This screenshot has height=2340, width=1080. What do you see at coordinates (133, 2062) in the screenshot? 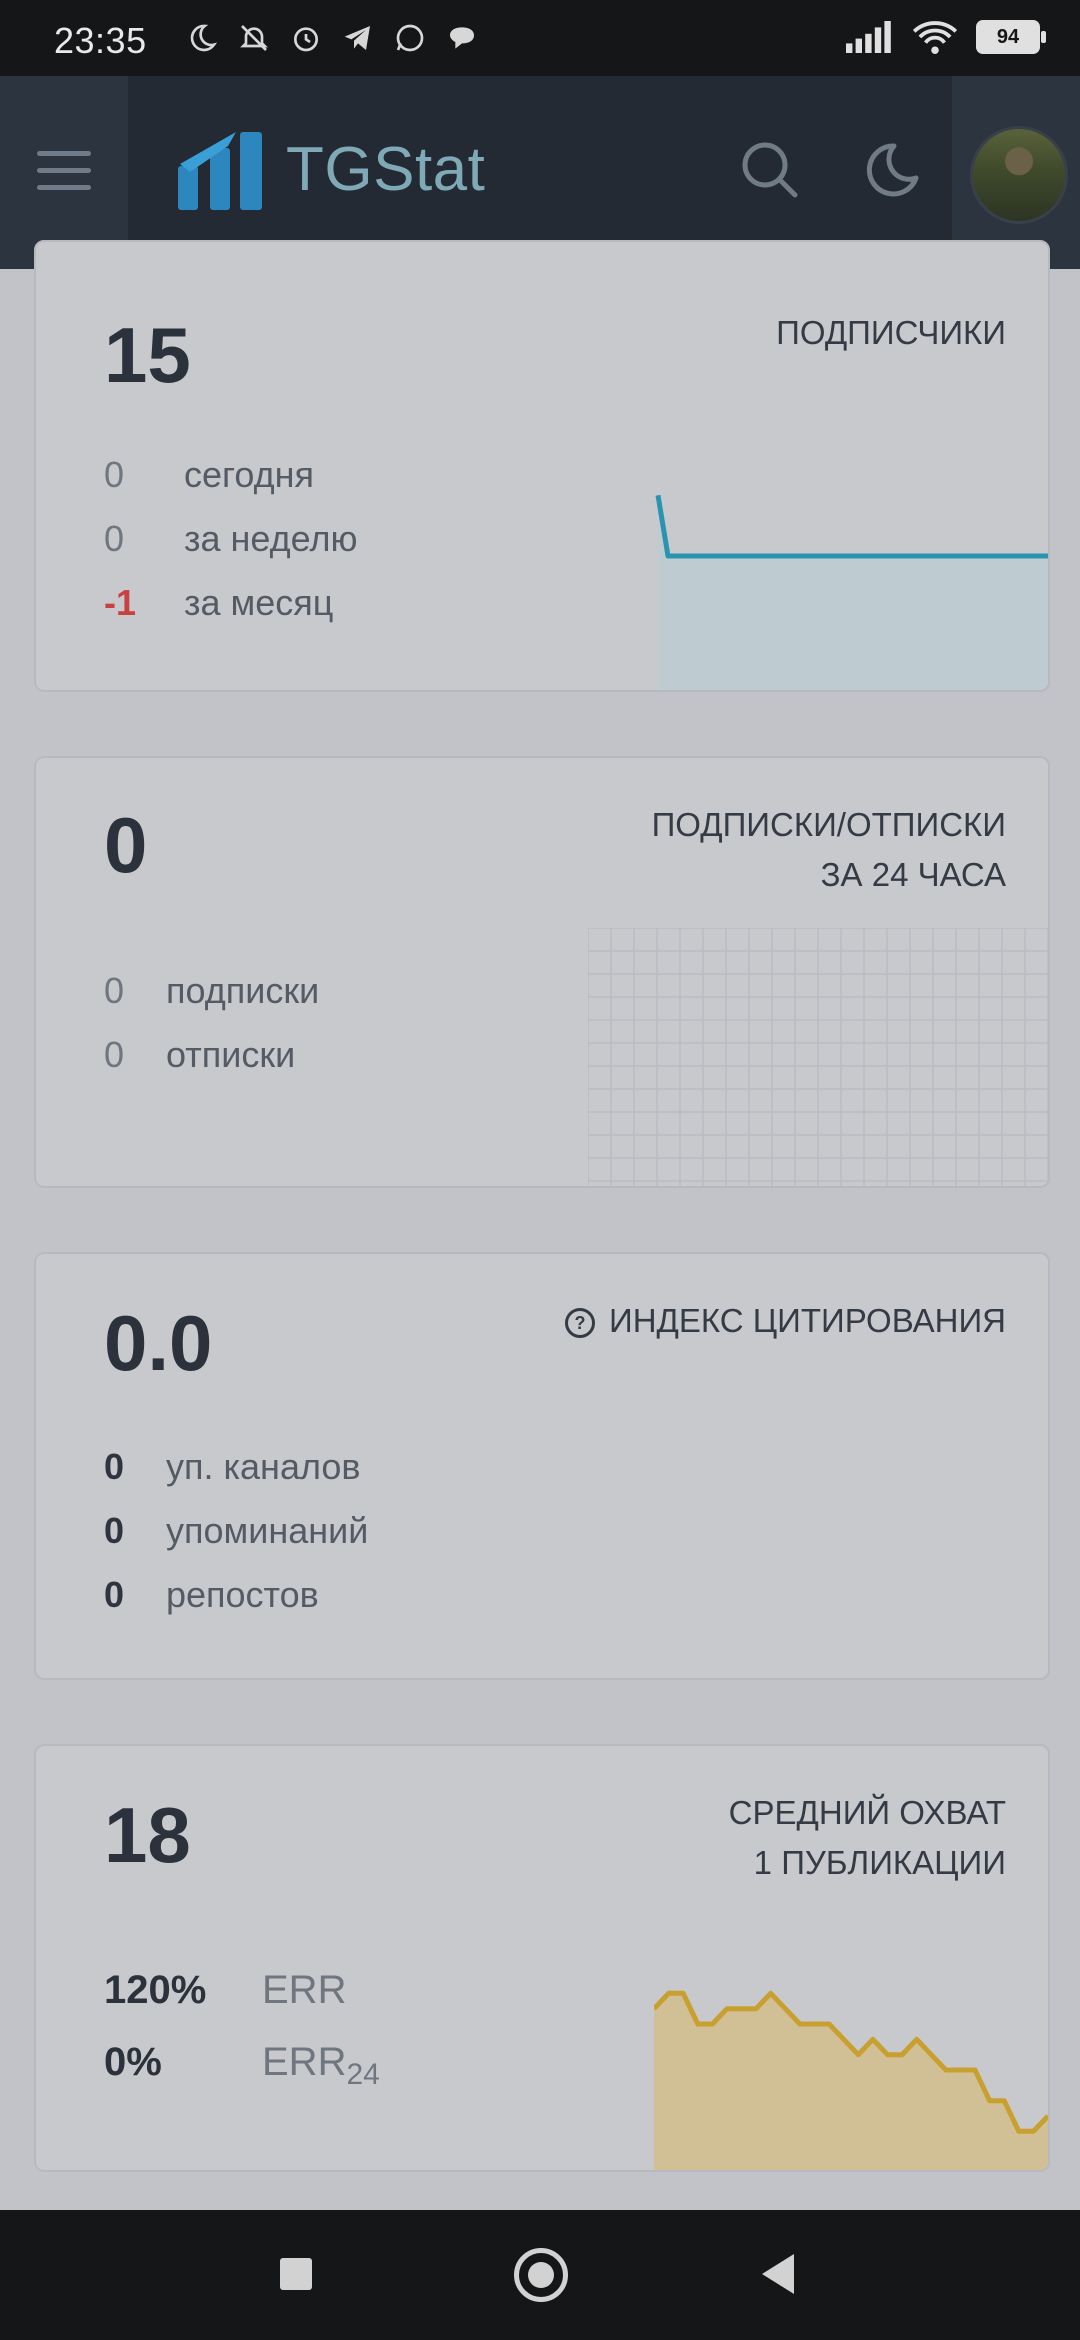
I see `err24-value: 0%` at bounding box center [133, 2062].